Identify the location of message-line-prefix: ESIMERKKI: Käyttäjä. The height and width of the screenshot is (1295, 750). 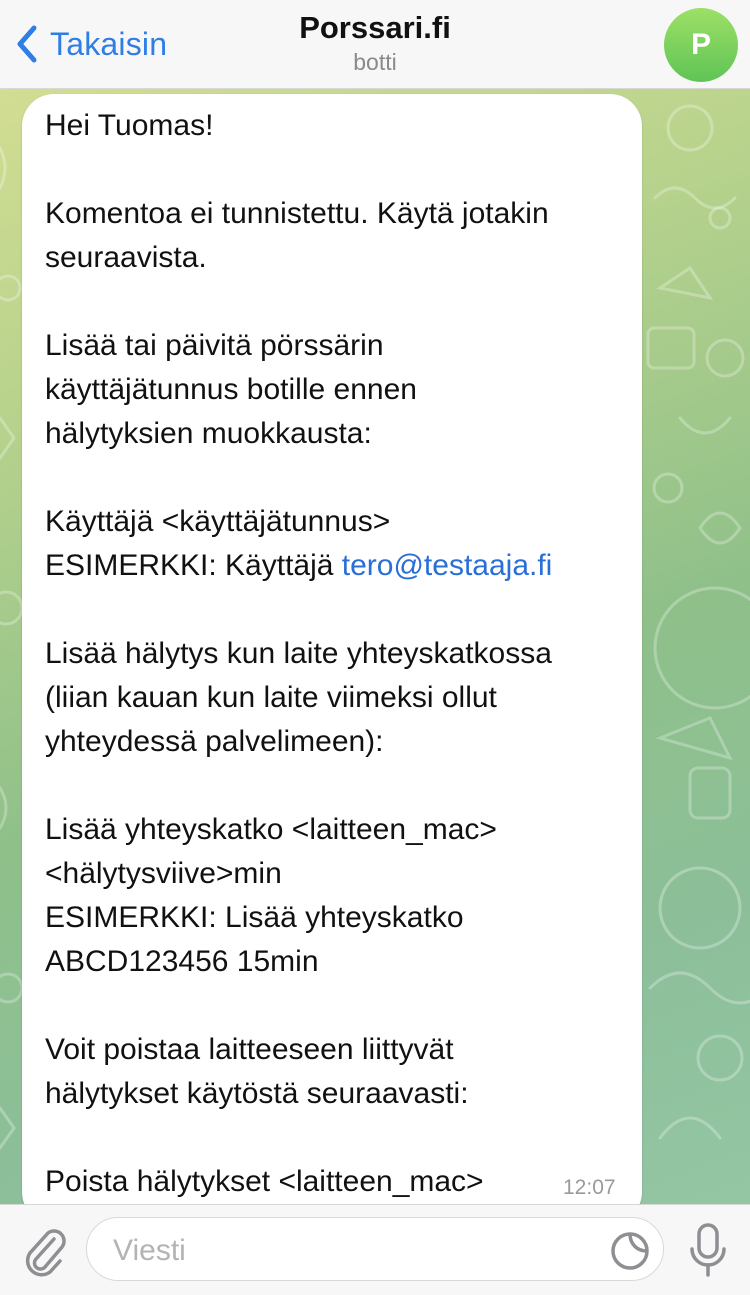
(193, 565).